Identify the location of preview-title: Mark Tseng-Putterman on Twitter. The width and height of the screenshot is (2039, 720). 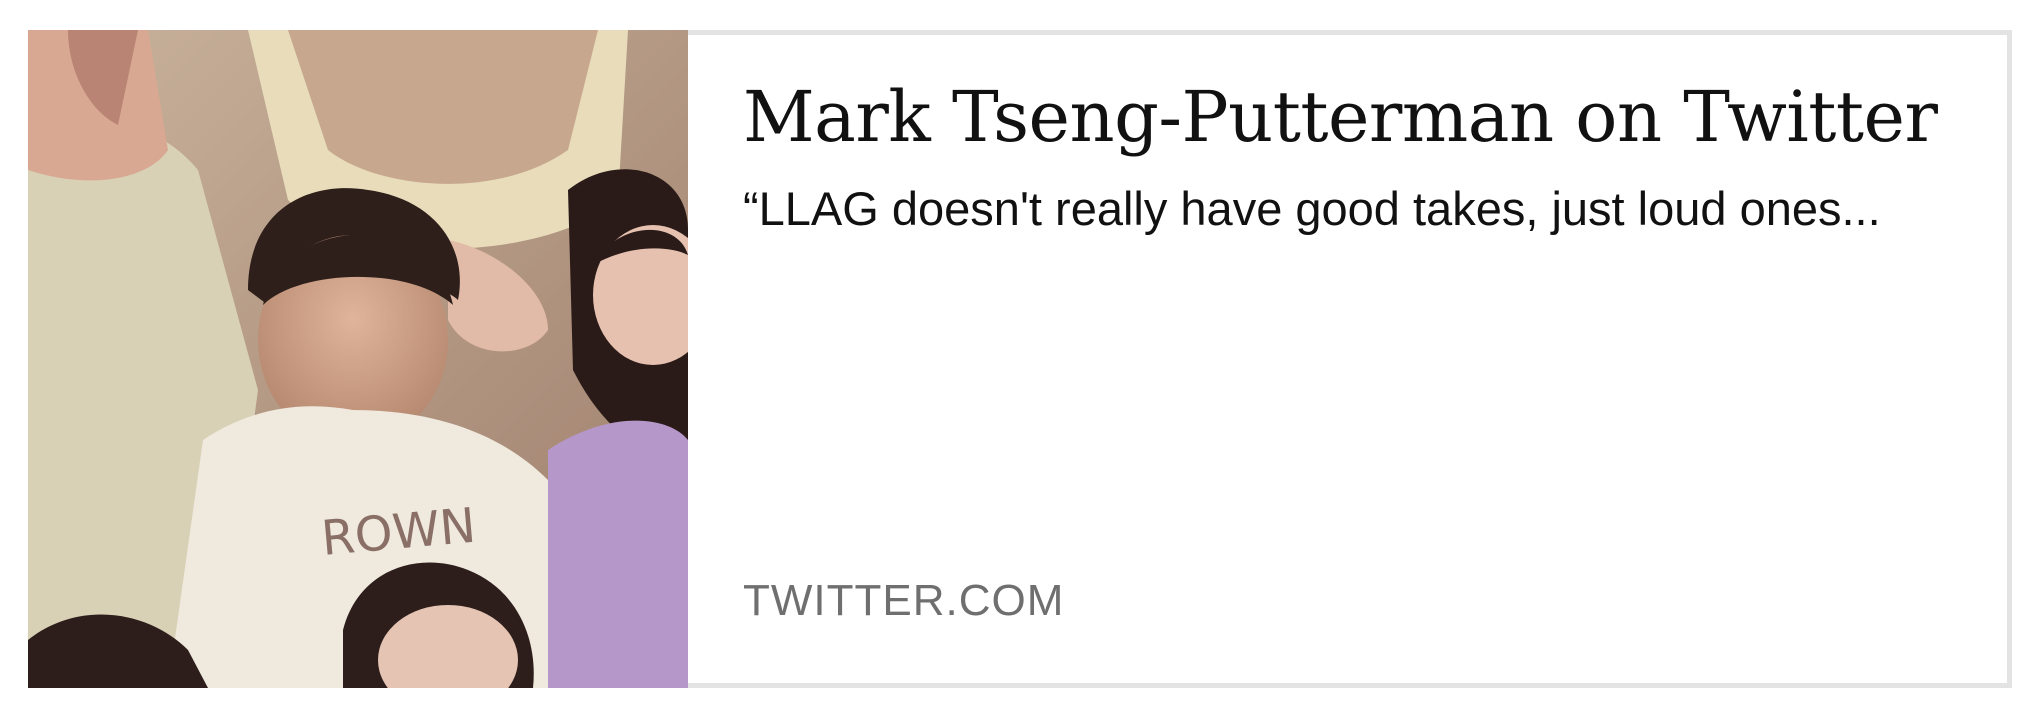
(1355, 117).